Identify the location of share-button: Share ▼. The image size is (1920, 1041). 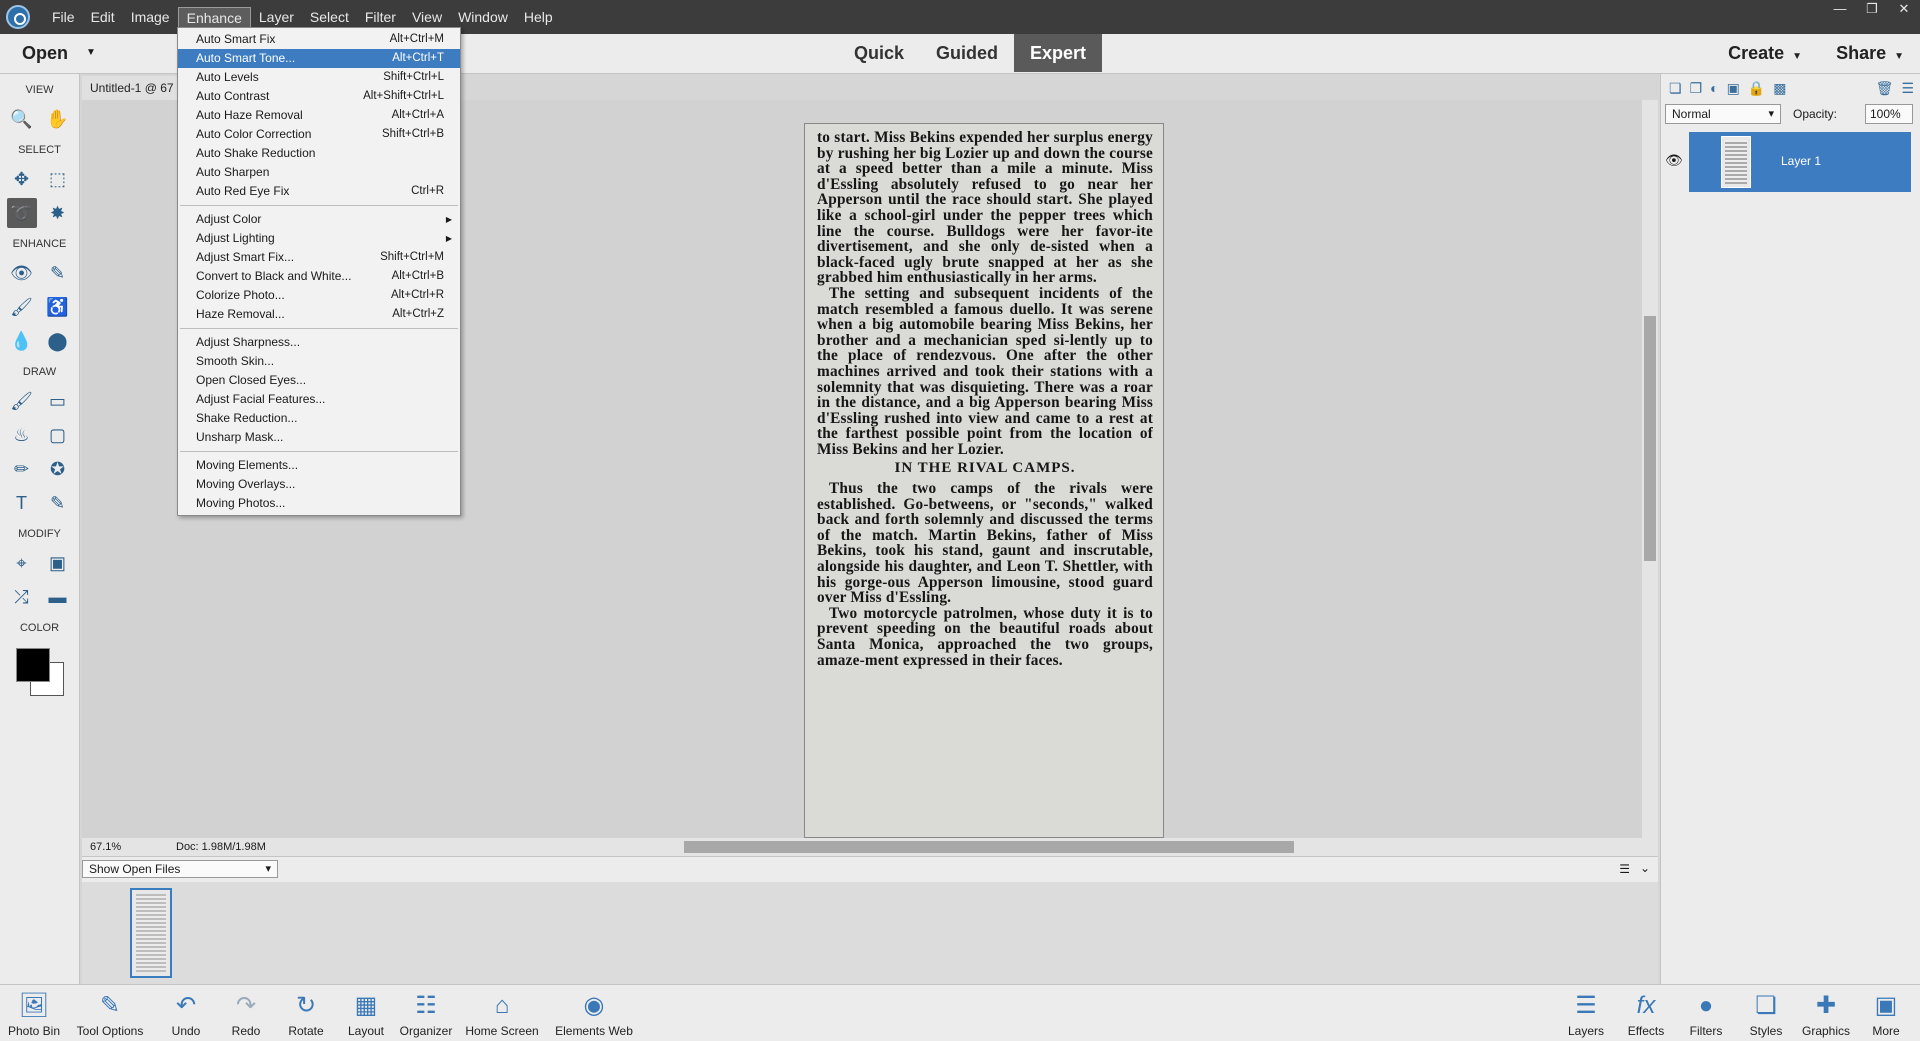
(1870, 53).